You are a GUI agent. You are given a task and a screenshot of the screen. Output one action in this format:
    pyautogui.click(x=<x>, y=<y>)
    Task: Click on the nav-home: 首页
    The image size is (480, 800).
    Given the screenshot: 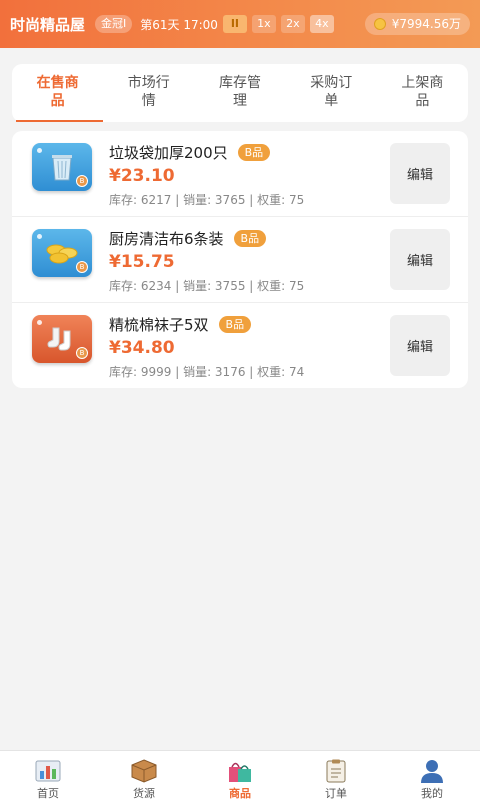 What is the action you would take?
    pyautogui.click(x=48, y=775)
    